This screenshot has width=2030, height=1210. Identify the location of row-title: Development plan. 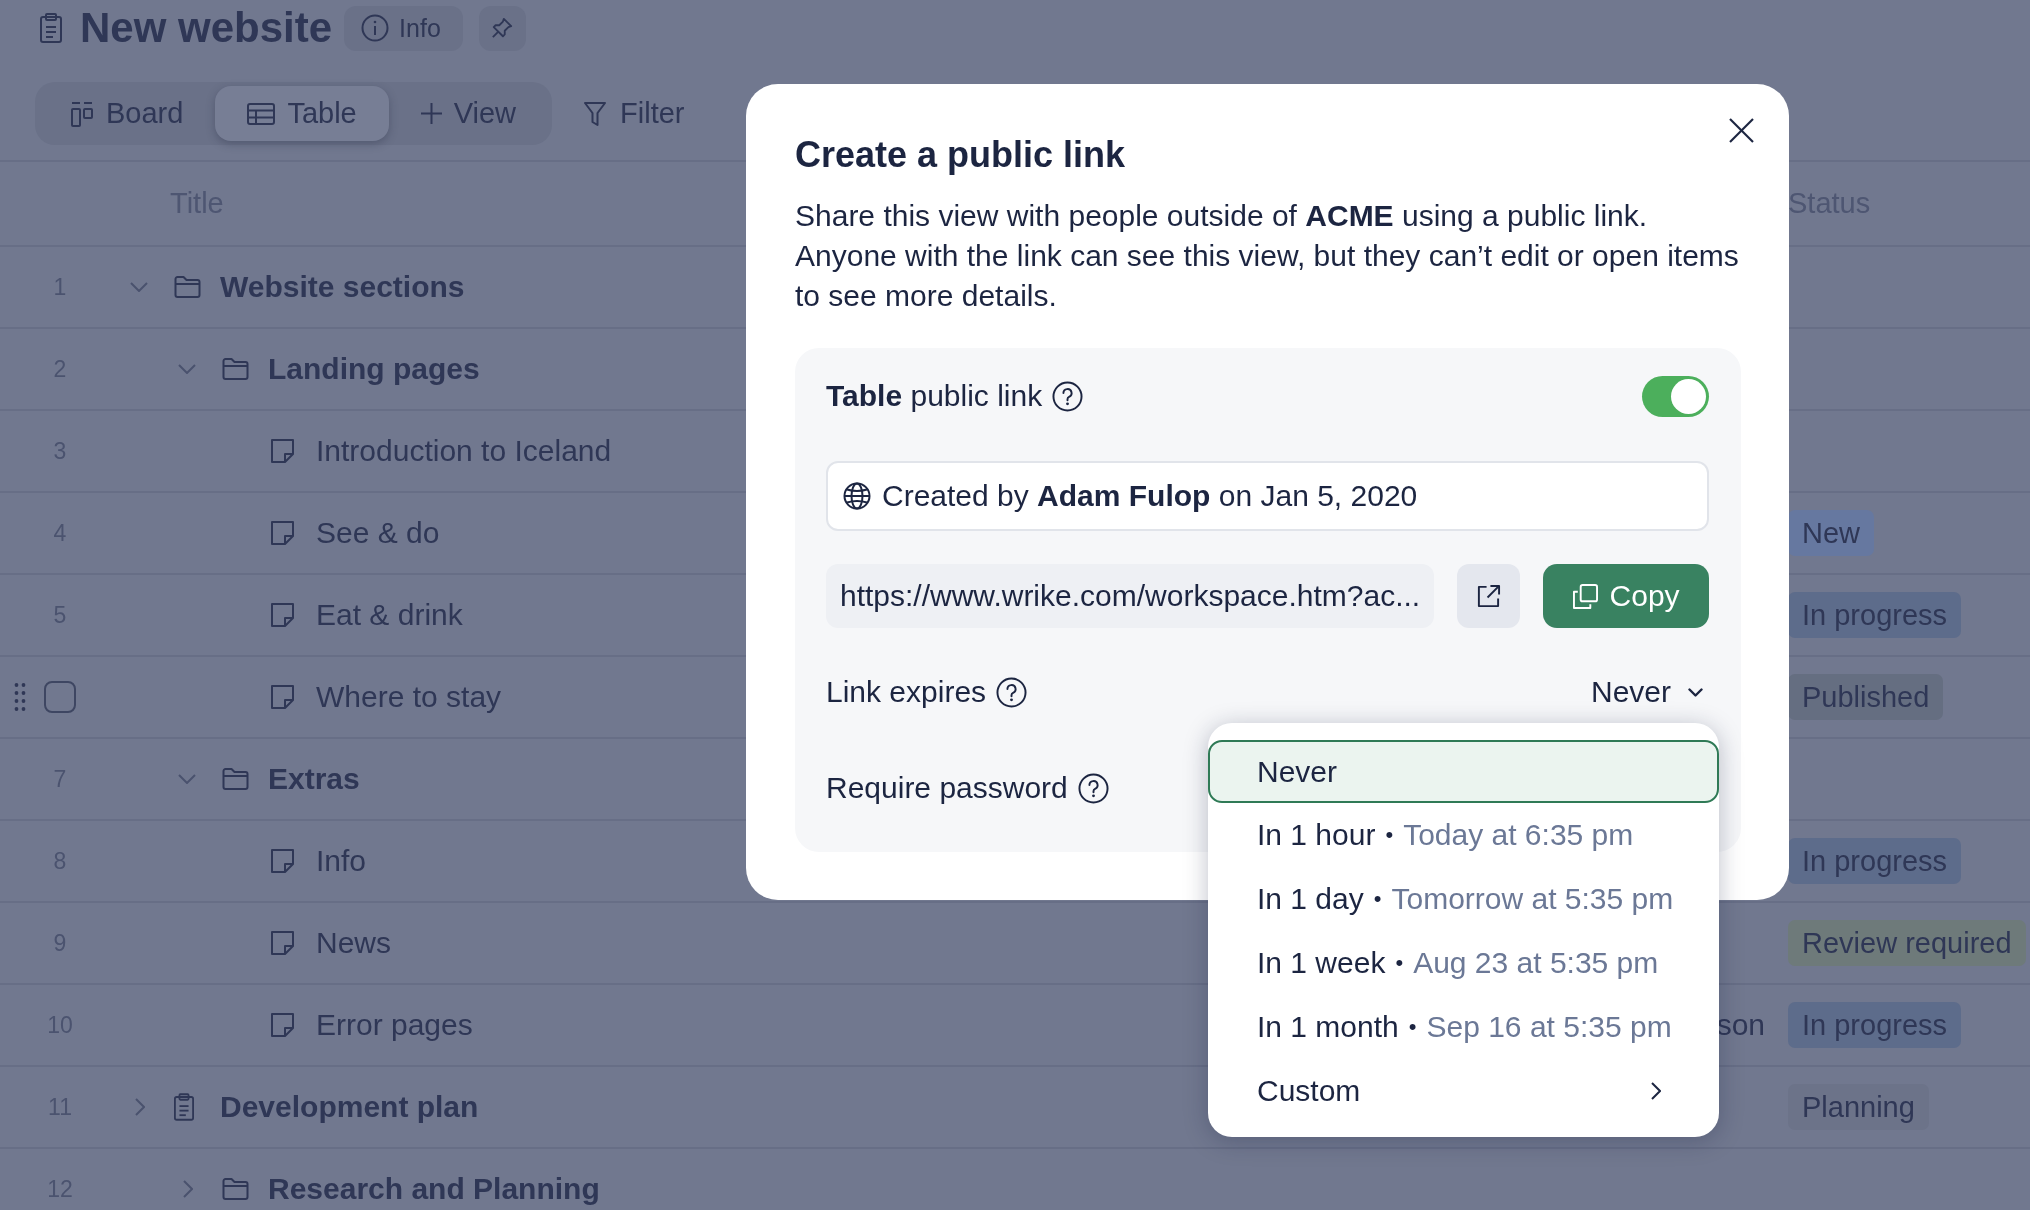
(349, 1107).